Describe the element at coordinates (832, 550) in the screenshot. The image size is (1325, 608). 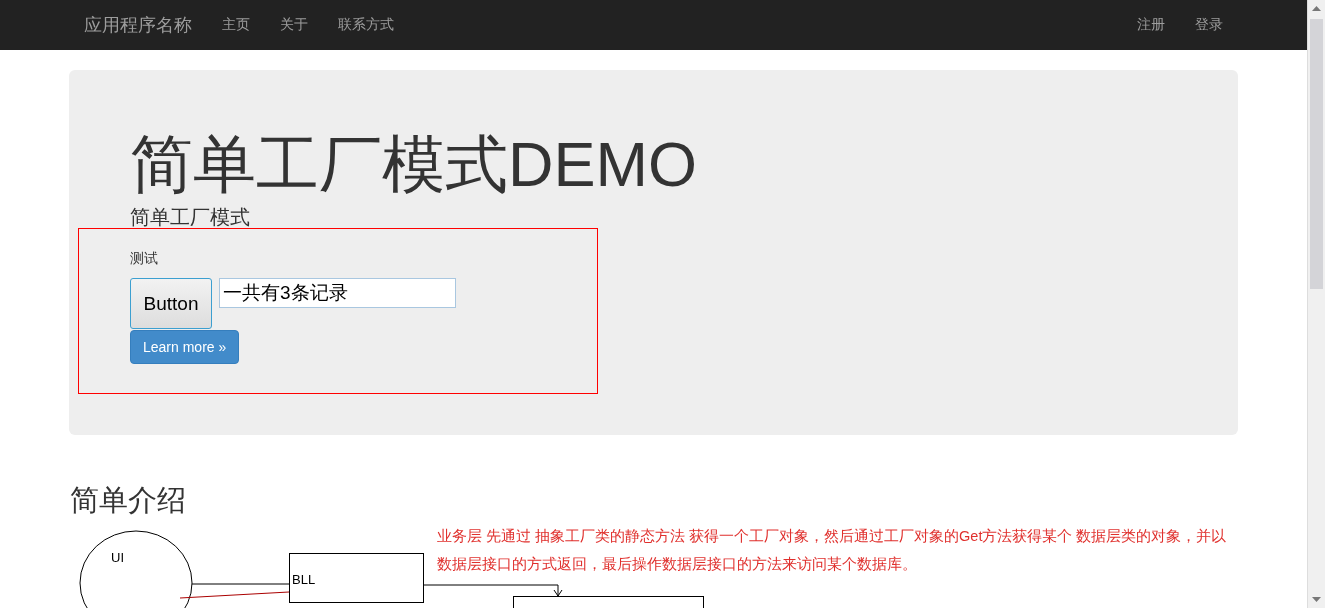
I see `description-text: 业务层 先通过 抽象工厂类的静态方法 获得一个工厂对象，然后通过工厂对象的Get方法获得某个 数据层类的对象，并以数据层接口的方式返回，最后操作数据层接口的方法来访问某个数据库。` at that location.